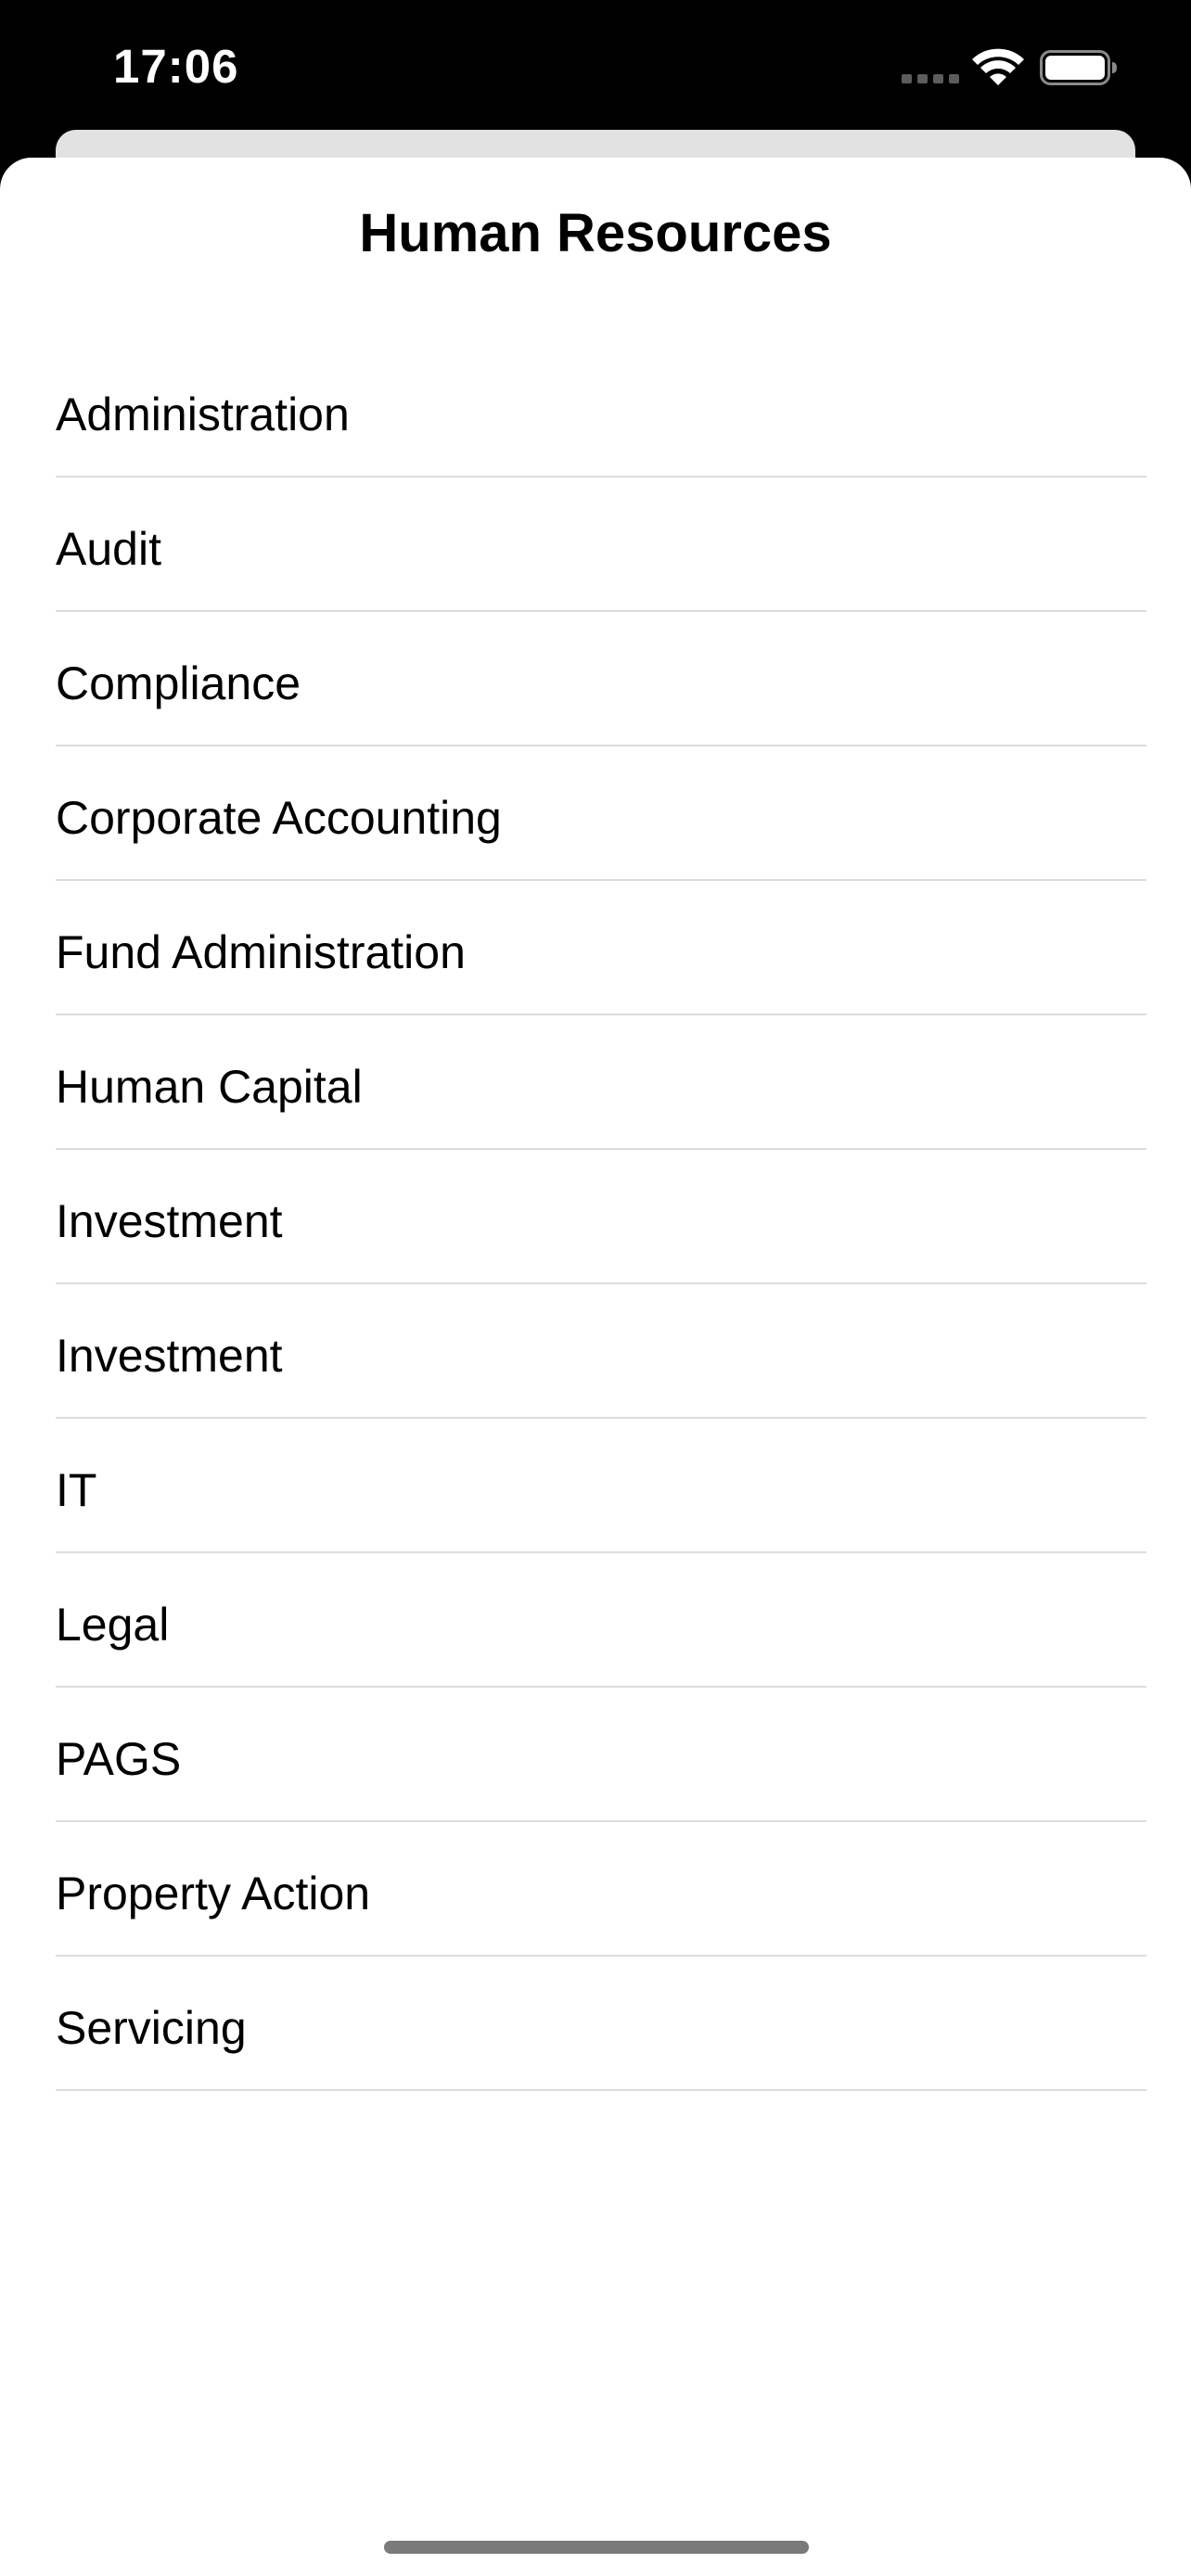  Describe the element at coordinates (601, 1755) in the screenshot. I see `list-item-pags: PAGS` at that location.